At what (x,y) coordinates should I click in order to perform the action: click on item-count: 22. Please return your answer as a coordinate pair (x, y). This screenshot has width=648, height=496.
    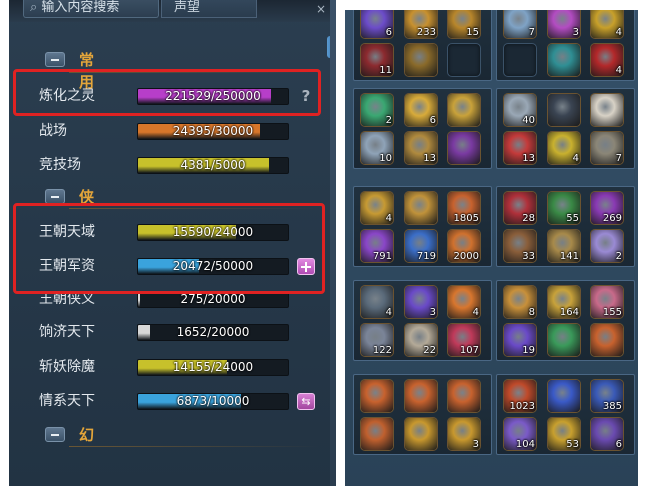
    Looking at the image, I should click on (429, 350).